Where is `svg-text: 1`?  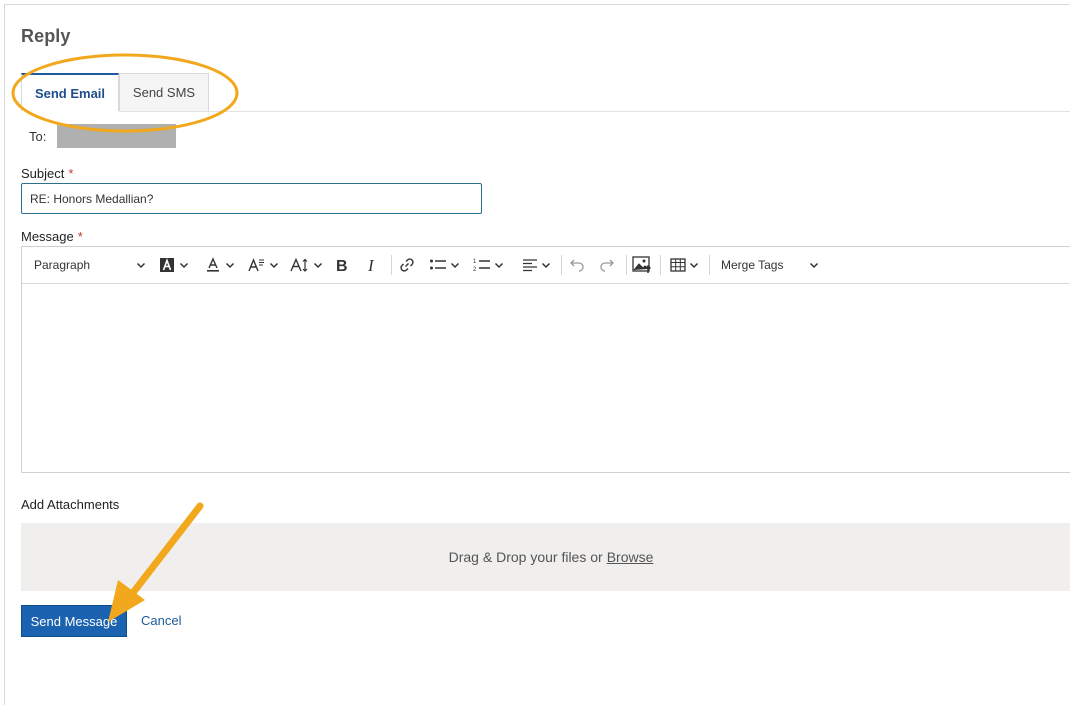 svg-text: 1 is located at coordinates (475, 262).